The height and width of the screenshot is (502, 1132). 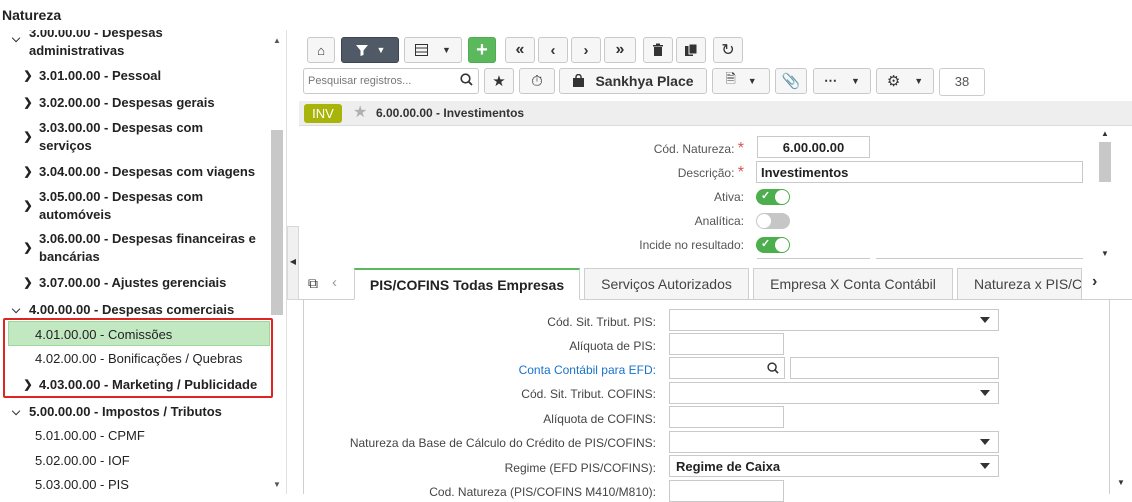 What do you see at coordinates (727, 368) in the screenshot?
I see `conta-contabil-efd-field` at bounding box center [727, 368].